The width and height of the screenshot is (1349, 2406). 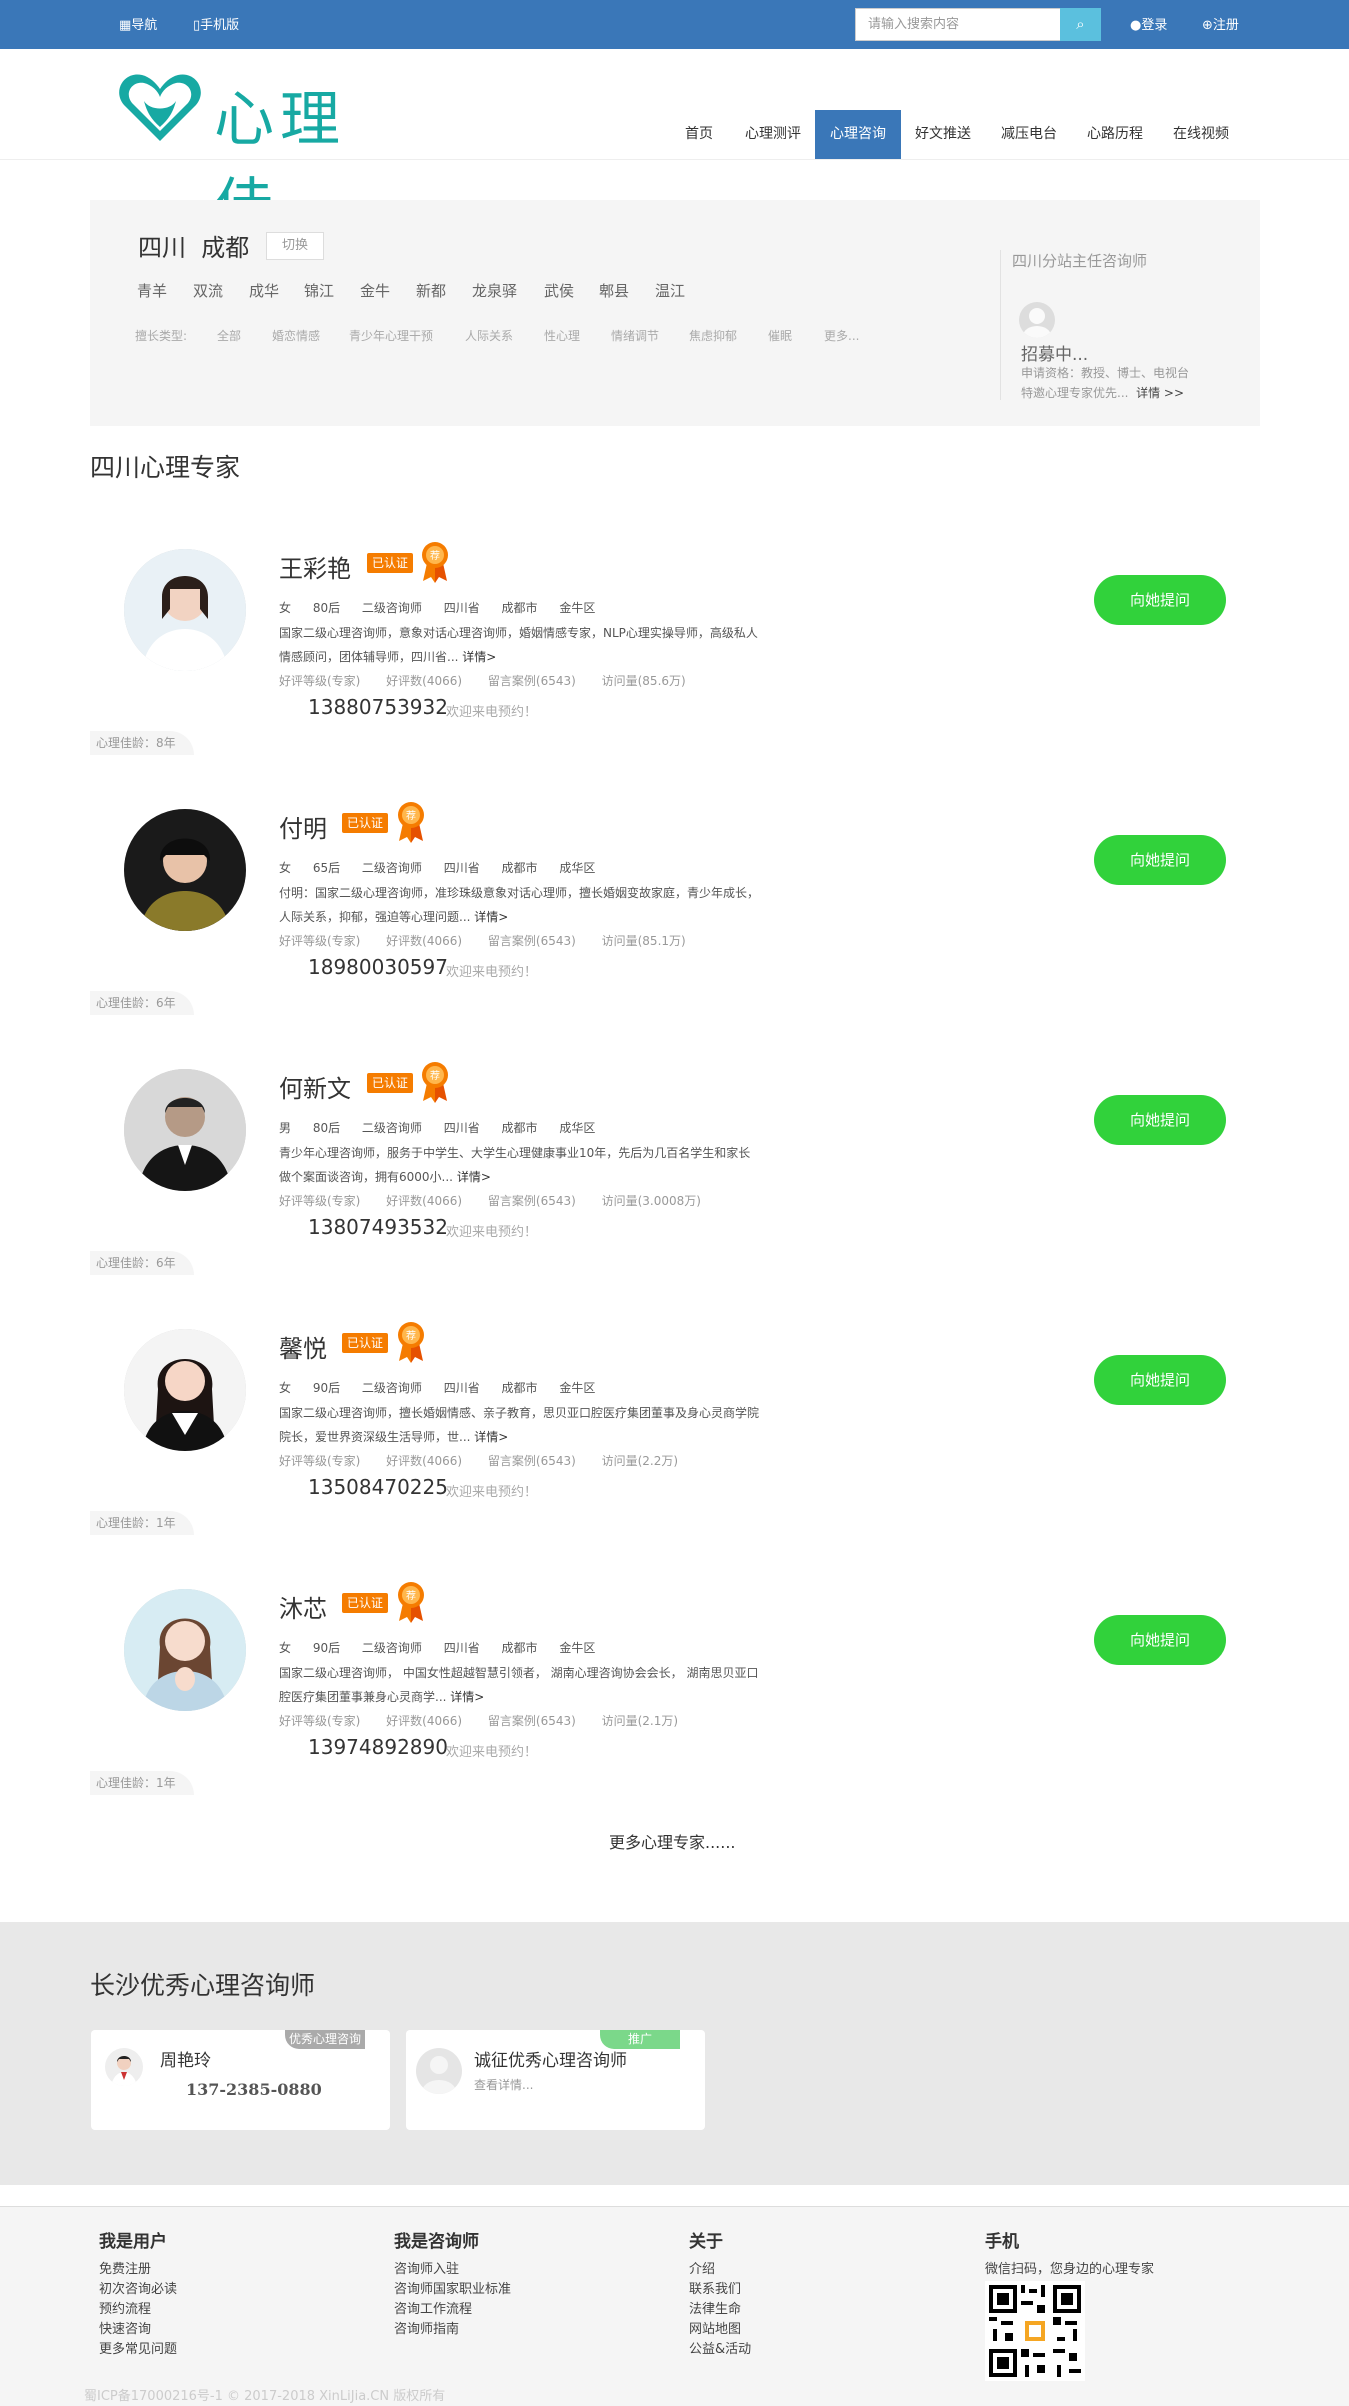 What do you see at coordinates (375, 290) in the screenshot?
I see `district-jinniu: 金牛` at bounding box center [375, 290].